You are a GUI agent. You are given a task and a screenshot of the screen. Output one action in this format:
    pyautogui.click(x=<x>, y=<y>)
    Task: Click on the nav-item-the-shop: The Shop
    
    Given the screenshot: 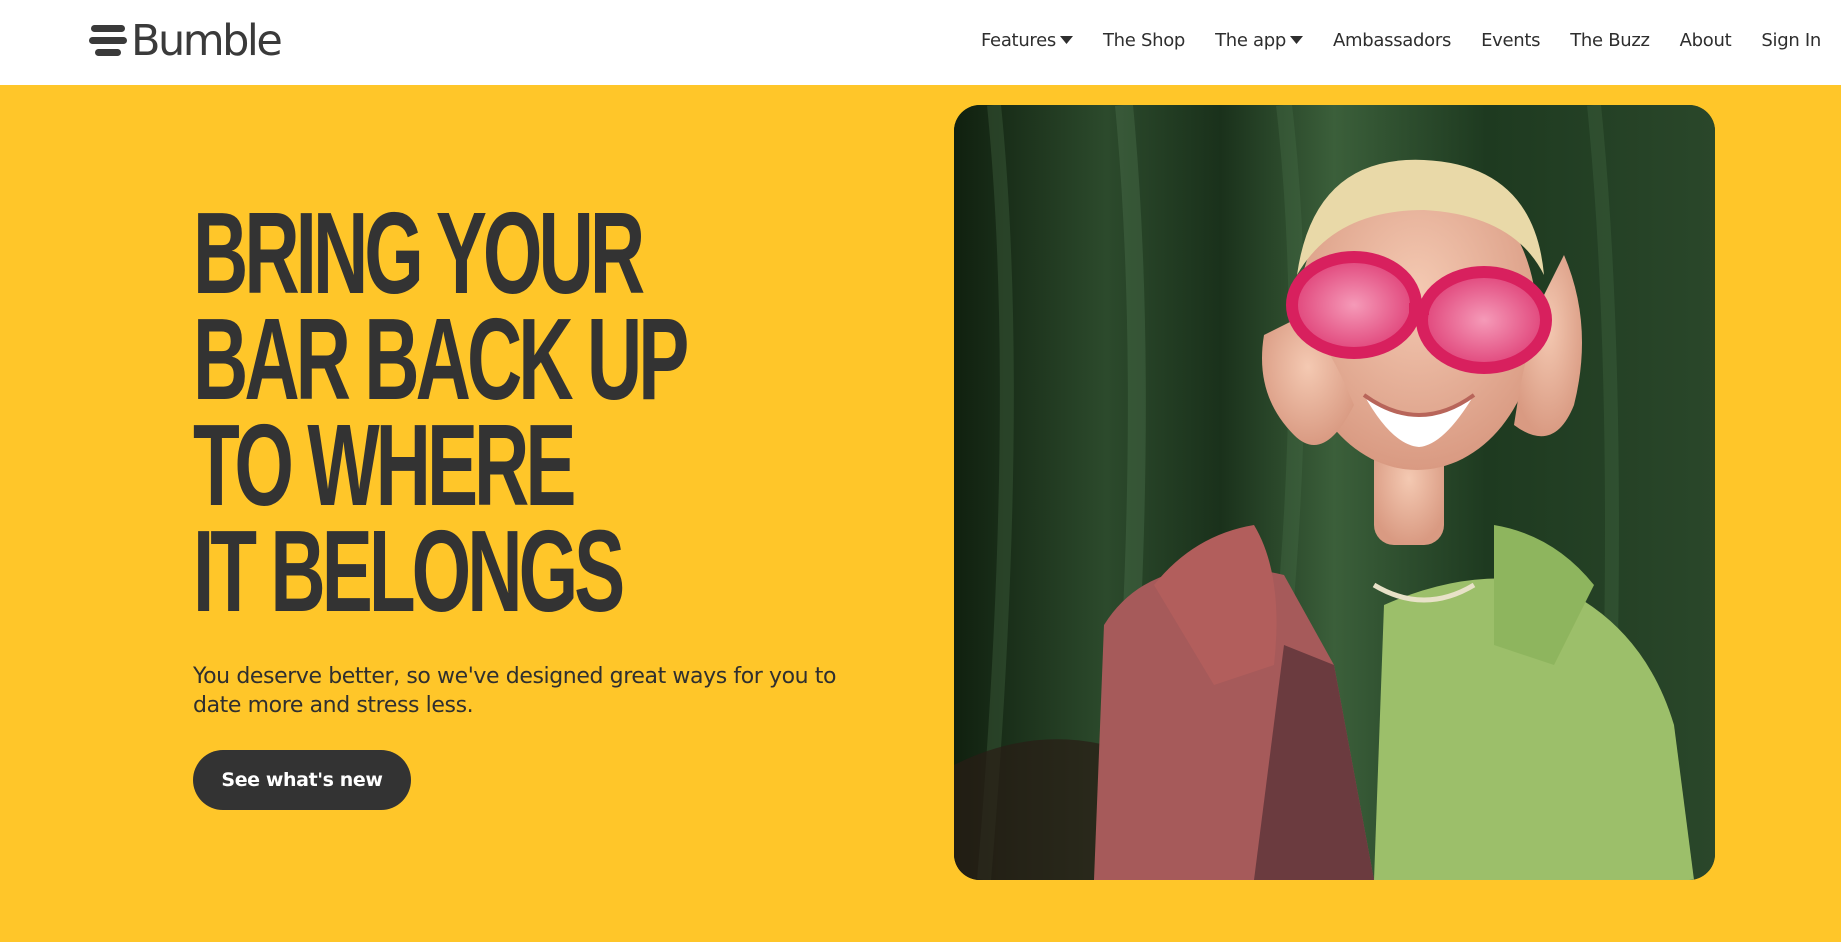 What is the action you would take?
    pyautogui.click(x=1144, y=40)
    